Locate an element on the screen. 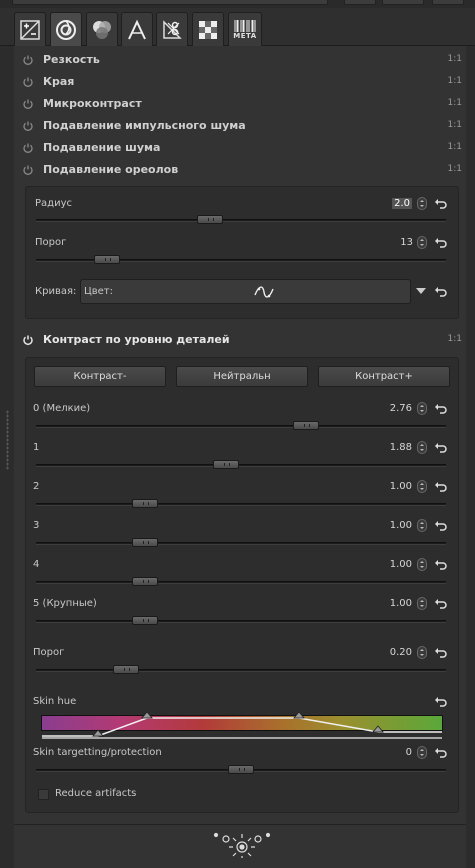 The width and height of the screenshot is (475, 868). level-1-spinner is located at coordinates (422, 447).